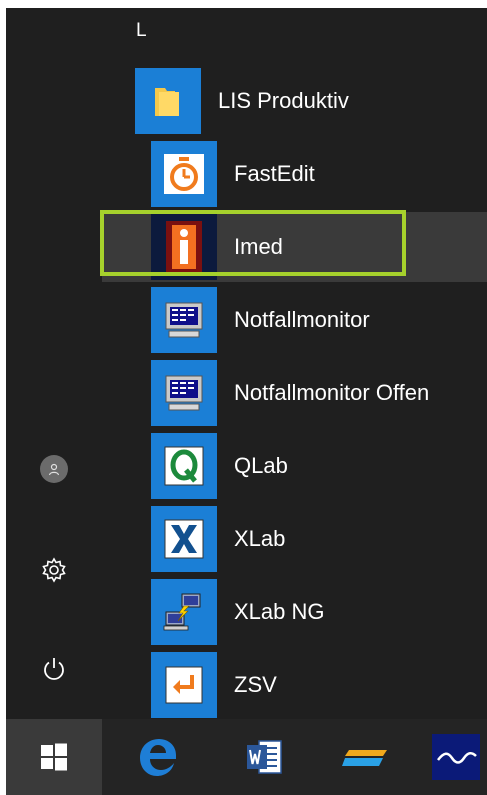  I want to click on app-label: Notfallmonitor, so click(302, 319).